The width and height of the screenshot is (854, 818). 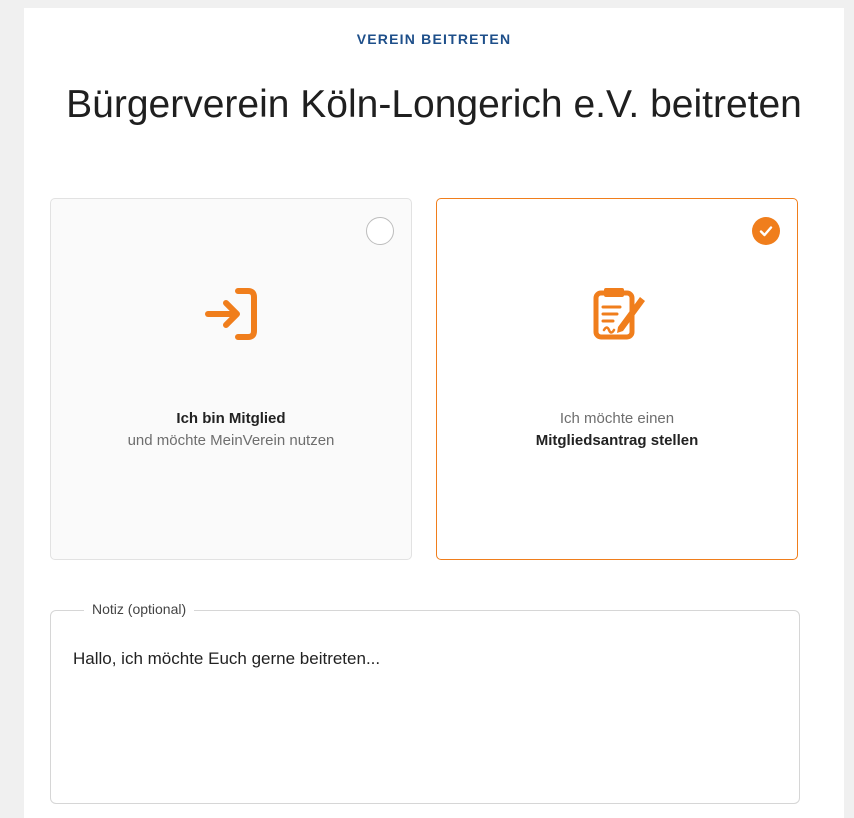 I want to click on option-application-title: Mitgliedsantrag stellen, so click(x=617, y=440).